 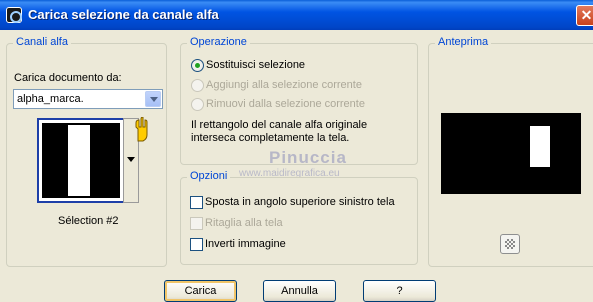 What do you see at coordinates (308, 157) in the screenshot?
I see `watermark-name: Pinuccia` at bounding box center [308, 157].